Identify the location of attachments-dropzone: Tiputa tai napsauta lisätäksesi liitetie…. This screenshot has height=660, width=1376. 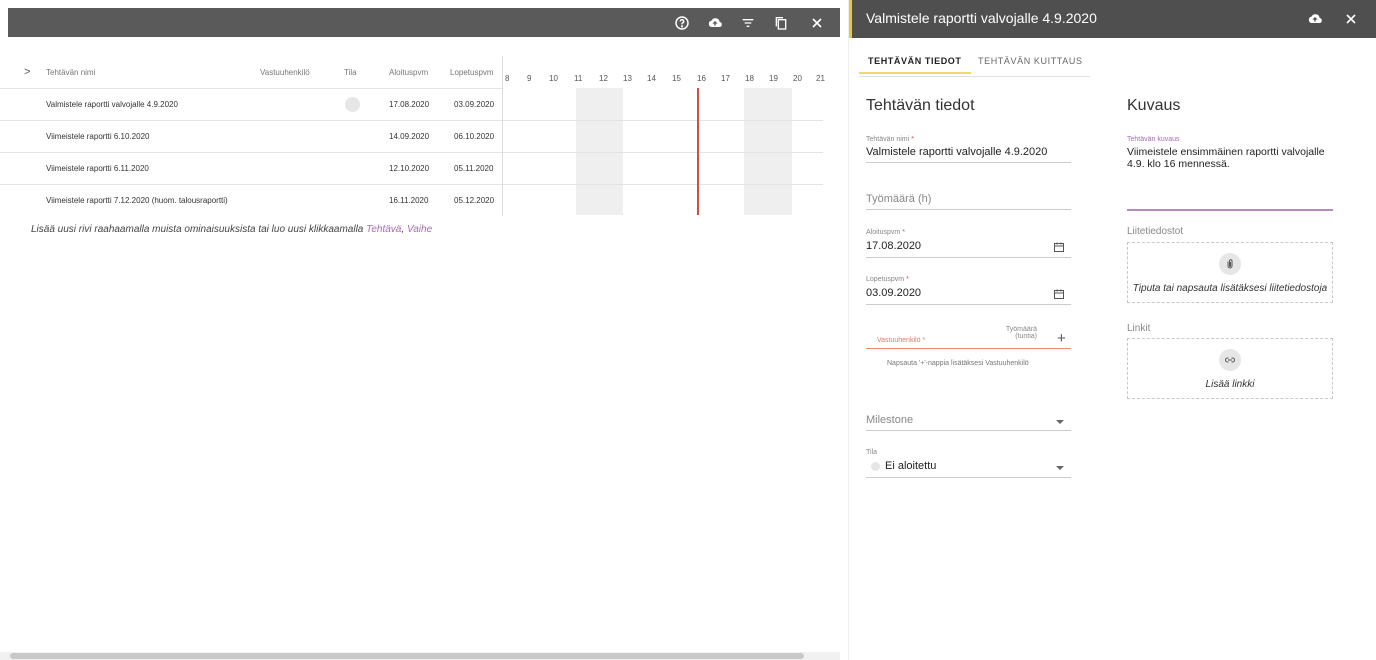
(1230, 272).